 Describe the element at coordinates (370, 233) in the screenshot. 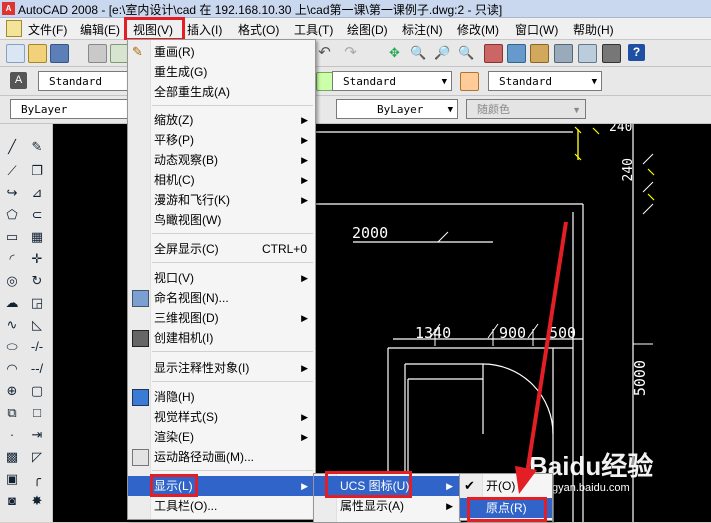

I see `dim-label: 2000` at that location.